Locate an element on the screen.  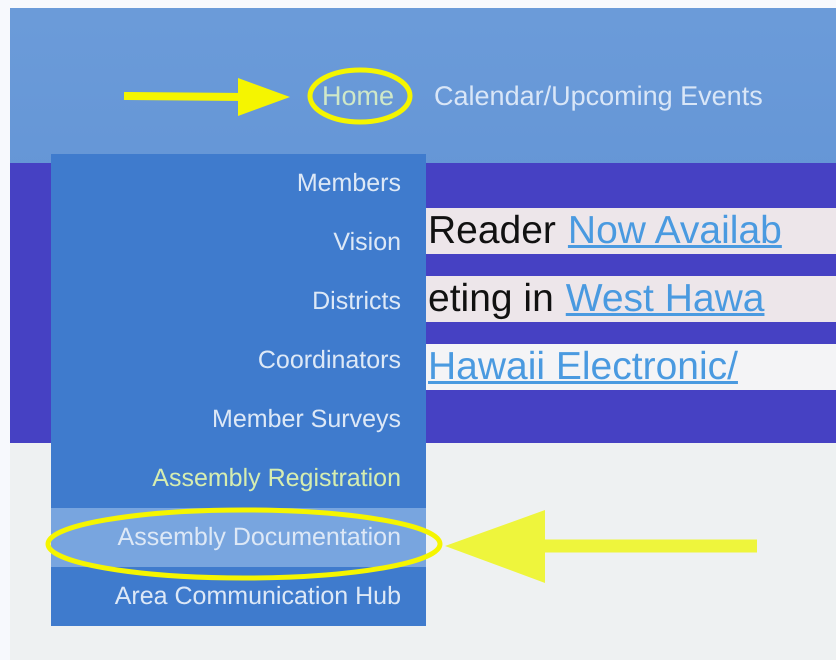
menu-item: Vision is located at coordinates (238, 242).